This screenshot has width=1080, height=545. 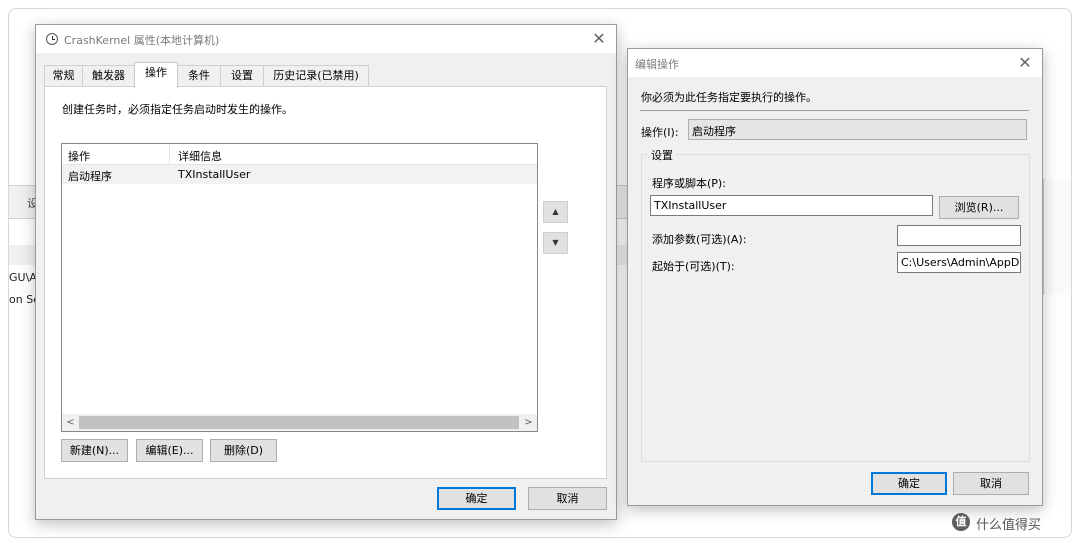 I want to click on edit-titlebar: 编辑操作 ✕, so click(x=835, y=63).